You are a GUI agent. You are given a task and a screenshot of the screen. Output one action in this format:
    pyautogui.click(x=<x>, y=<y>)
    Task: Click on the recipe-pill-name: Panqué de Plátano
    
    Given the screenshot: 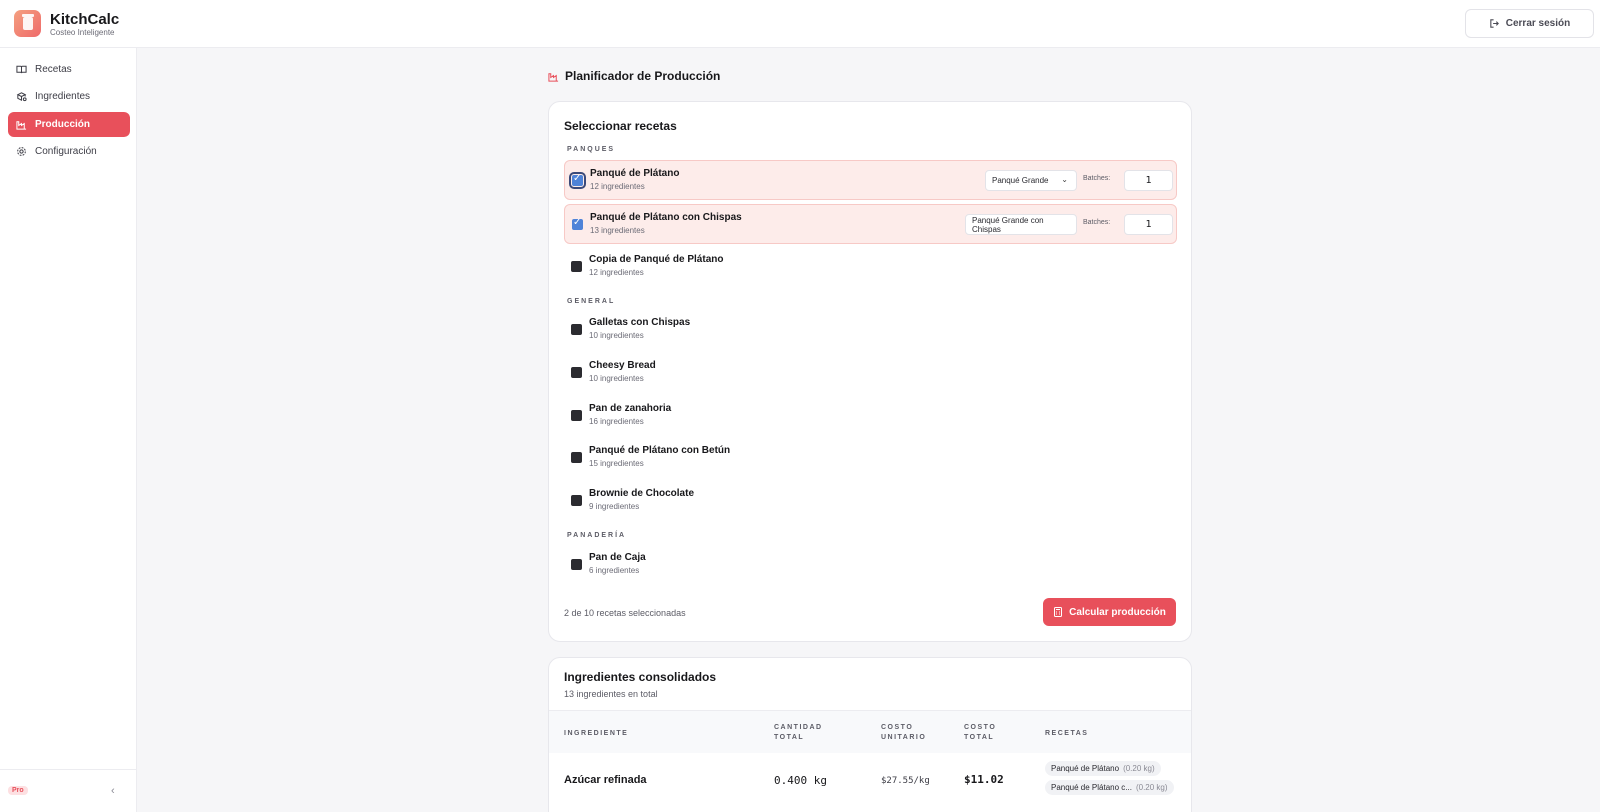 What is the action you would take?
    pyautogui.click(x=1085, y=768)
    